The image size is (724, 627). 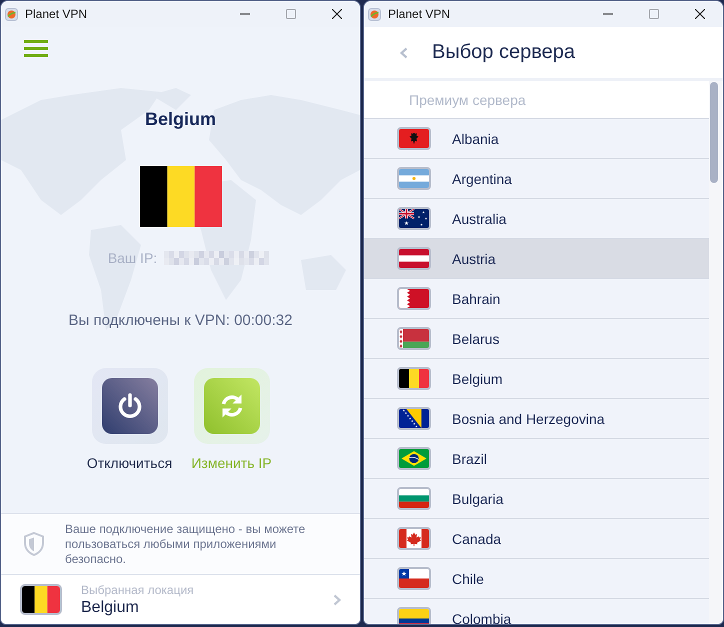 I want to click on bulgaria-flag-icon, so click(x=414, y=498).